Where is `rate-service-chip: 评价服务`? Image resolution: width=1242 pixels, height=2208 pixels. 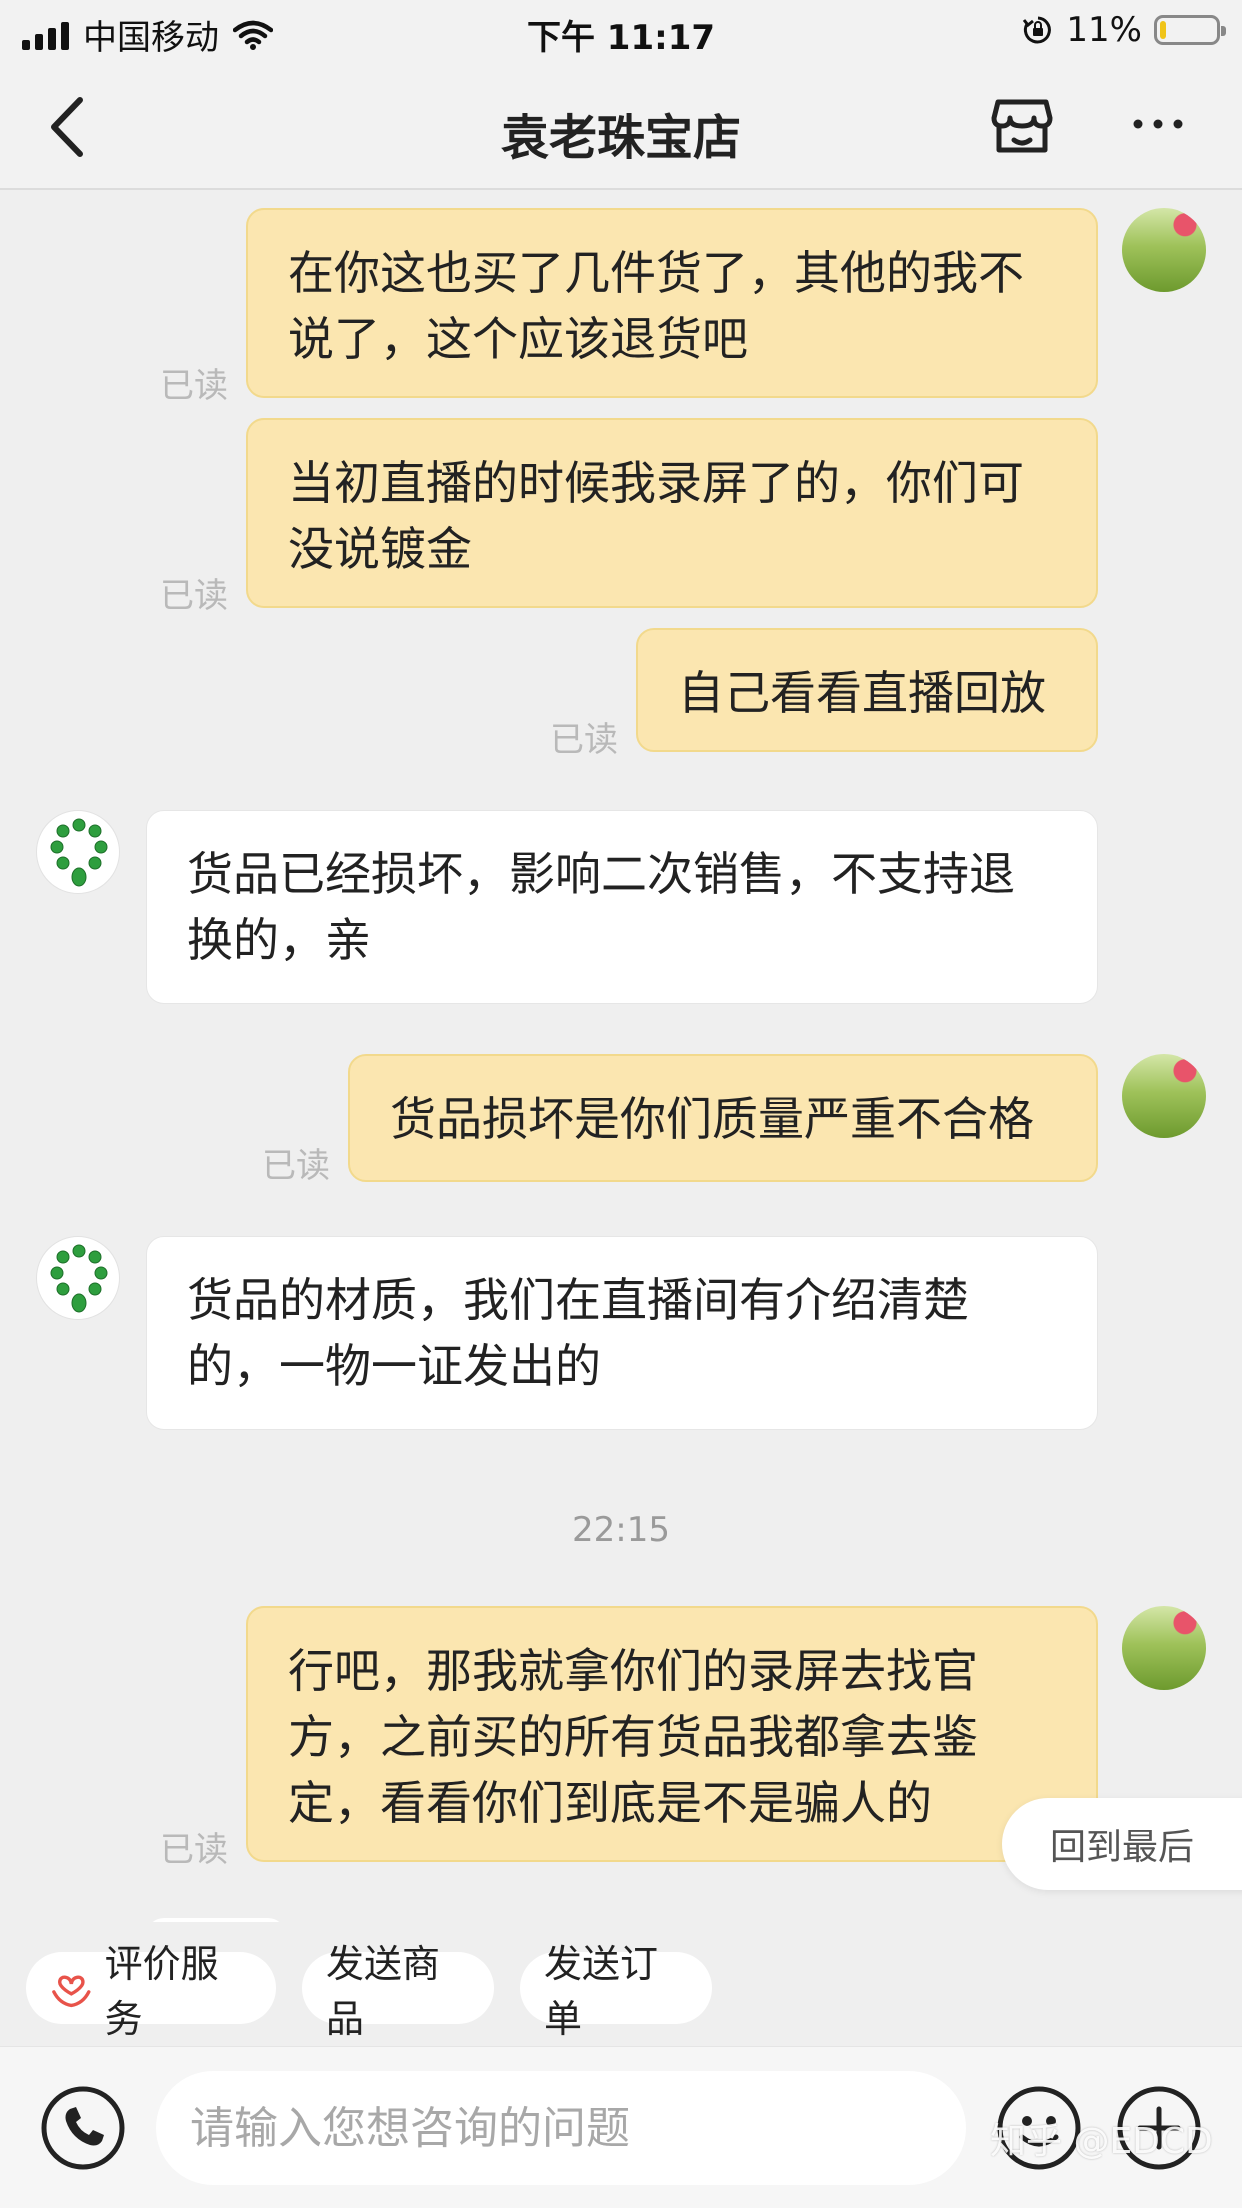 rate-service-chip: 评价服务 is located at coordinates (151, 1991).